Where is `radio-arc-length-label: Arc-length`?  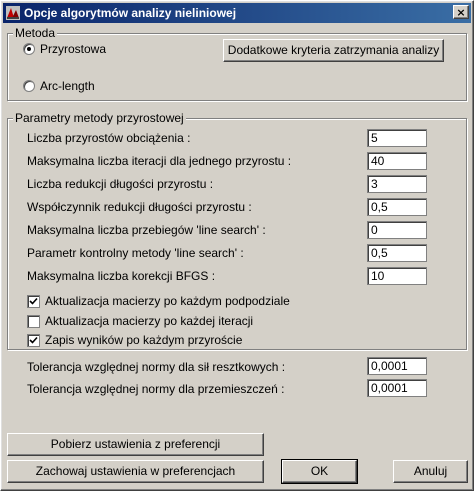 radio-arc-length-label: Arc-length is located at coordinates (67, 86).